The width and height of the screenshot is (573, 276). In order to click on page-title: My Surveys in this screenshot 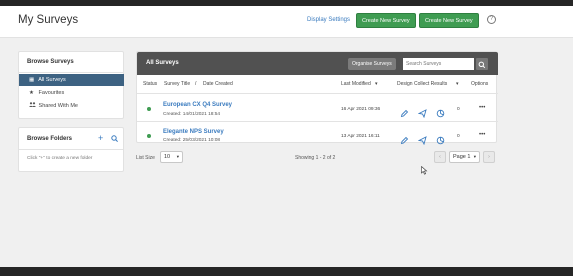, I will do `click(48, 20)`.